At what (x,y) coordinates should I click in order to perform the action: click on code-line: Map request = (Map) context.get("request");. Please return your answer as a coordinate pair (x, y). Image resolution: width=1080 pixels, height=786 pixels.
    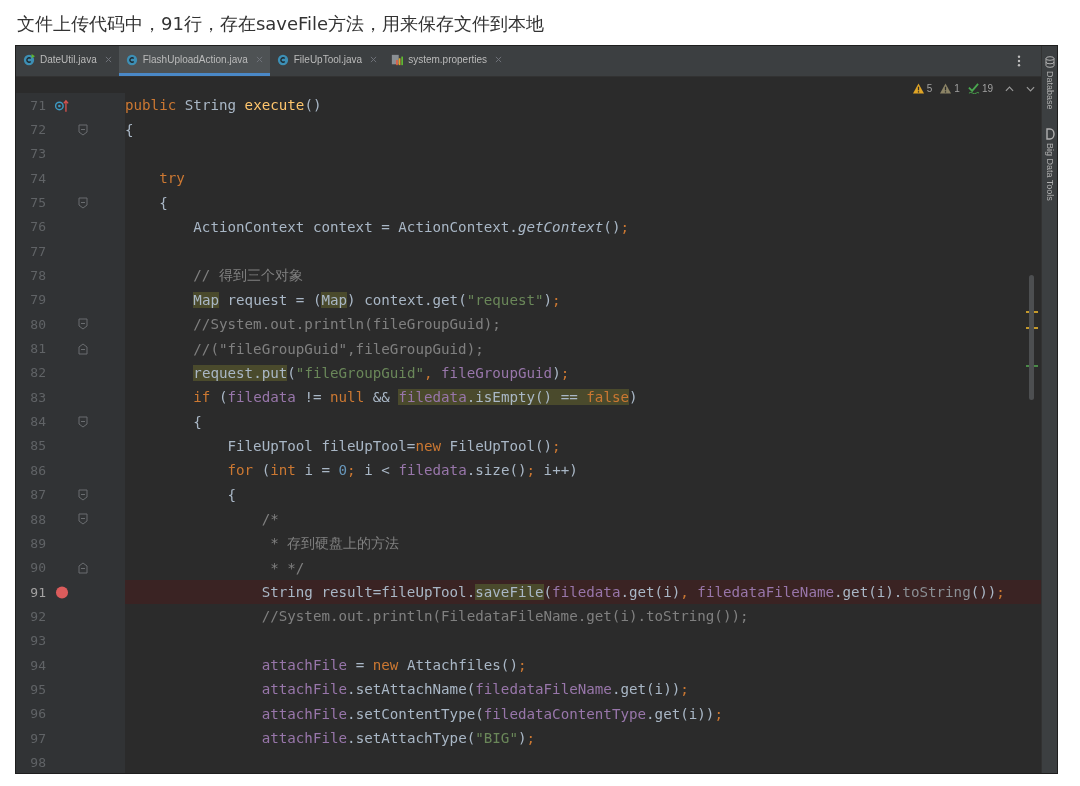
    Looking at the image, I should click on (376, 299).